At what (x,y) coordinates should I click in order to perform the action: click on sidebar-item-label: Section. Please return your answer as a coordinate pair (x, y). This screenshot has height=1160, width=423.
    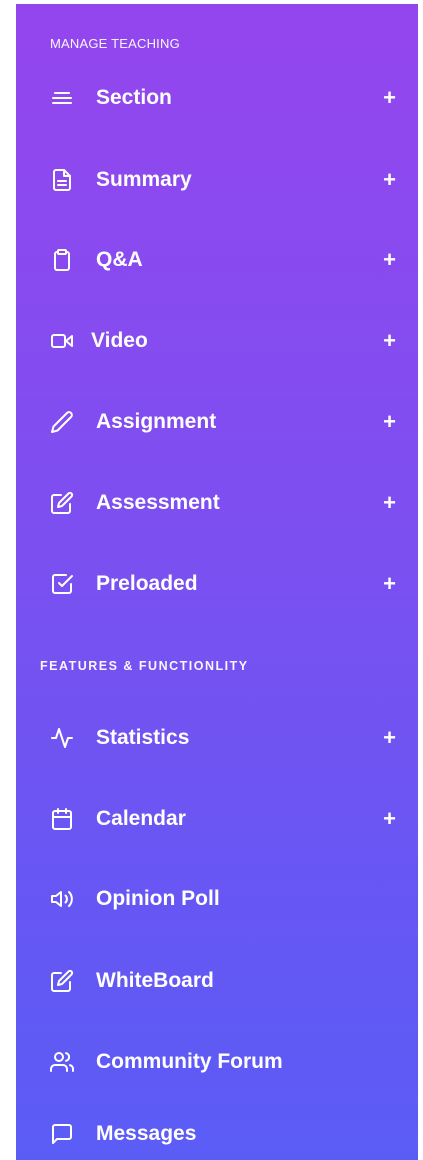
    Looking at the image, I should click on (134, 97).